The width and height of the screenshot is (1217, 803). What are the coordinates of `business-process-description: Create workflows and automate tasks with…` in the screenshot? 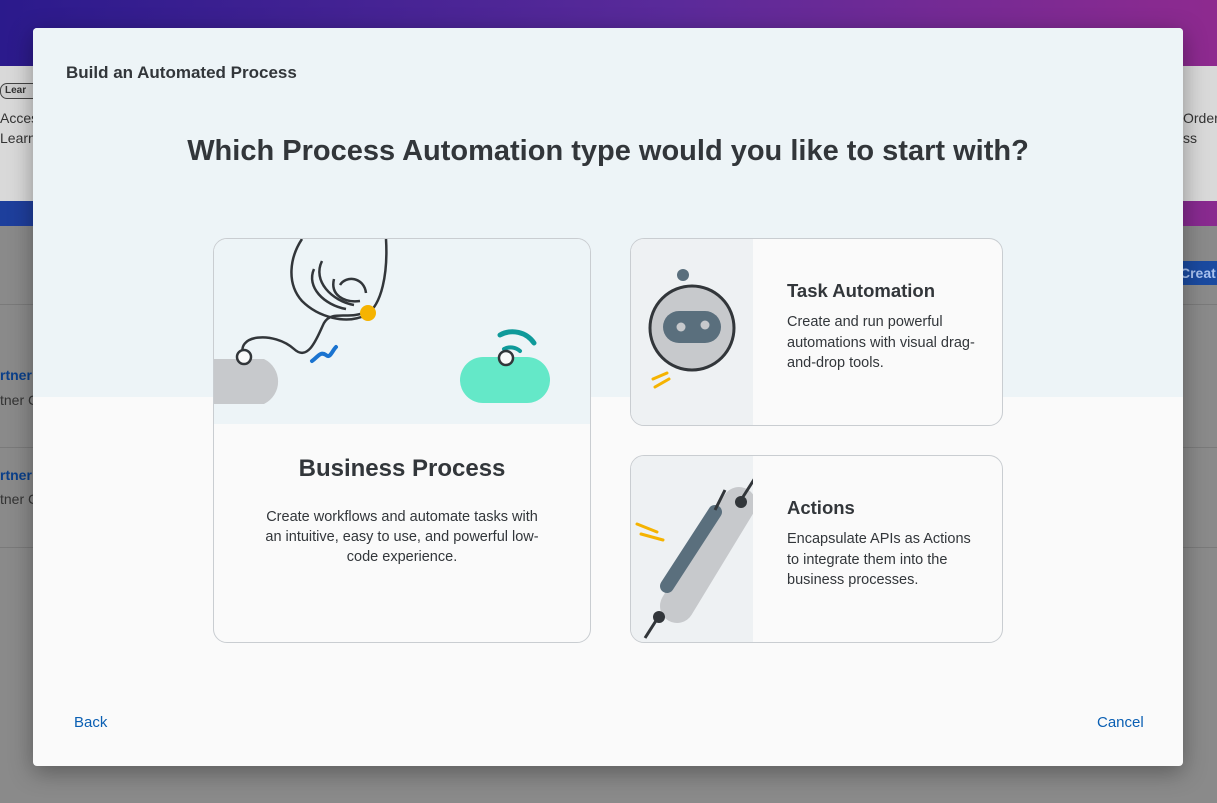 It's located at (402, 537).